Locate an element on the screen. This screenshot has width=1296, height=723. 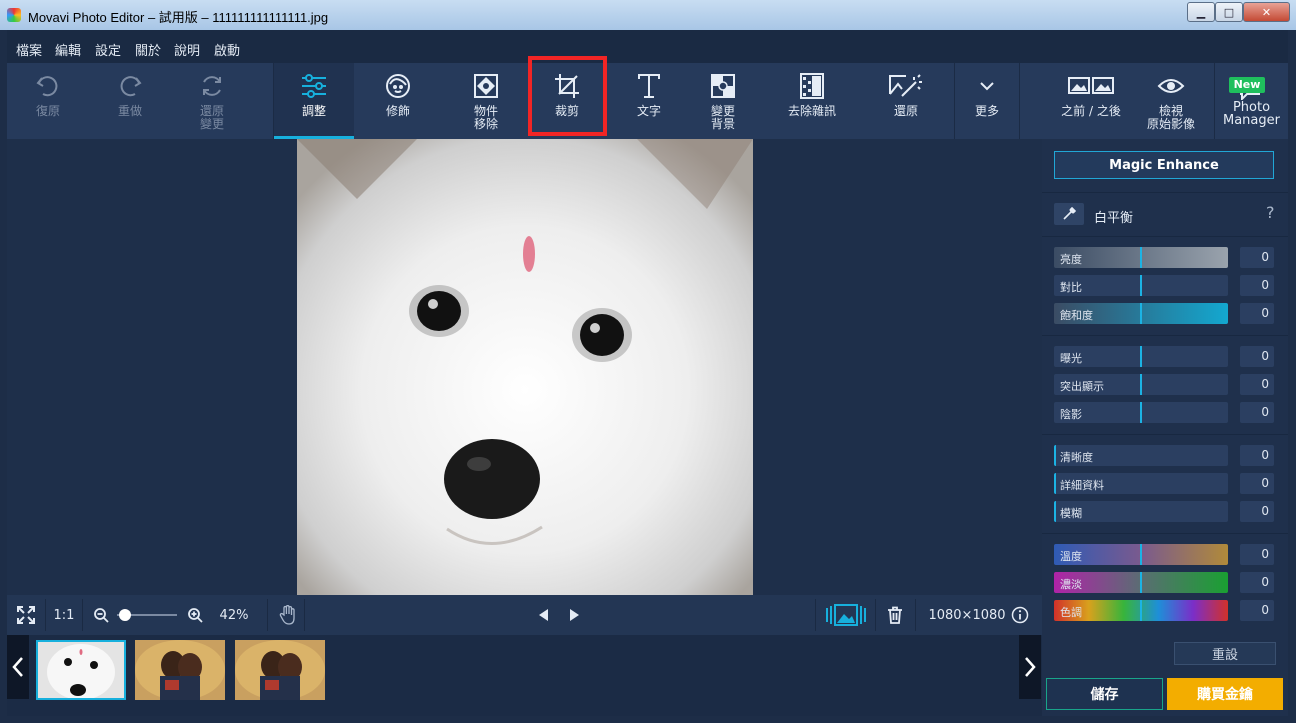
background-icon is located at coordinates (723, 86).